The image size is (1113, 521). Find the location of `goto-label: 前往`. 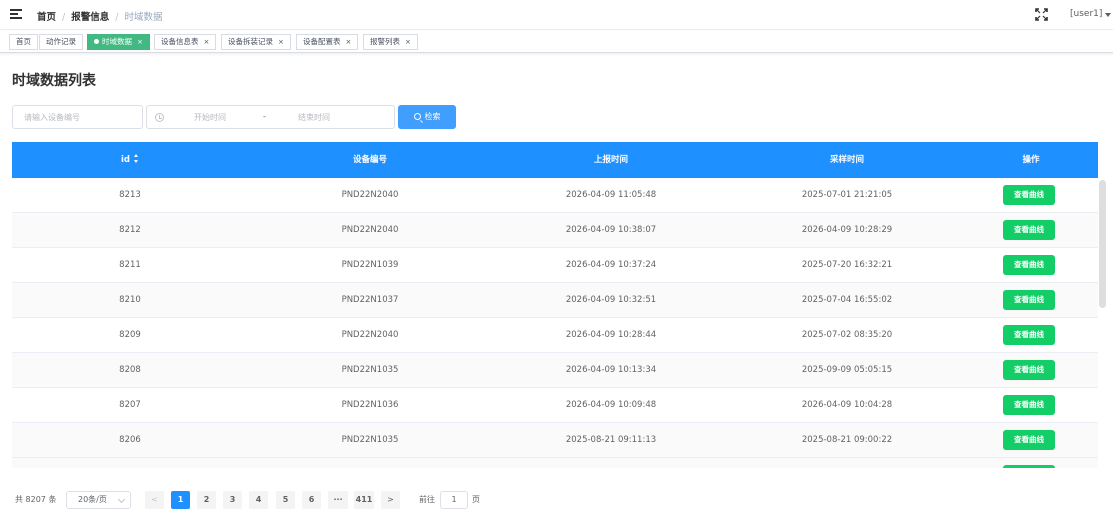

goto-label: 前往 is located at coordinates (427, 499).